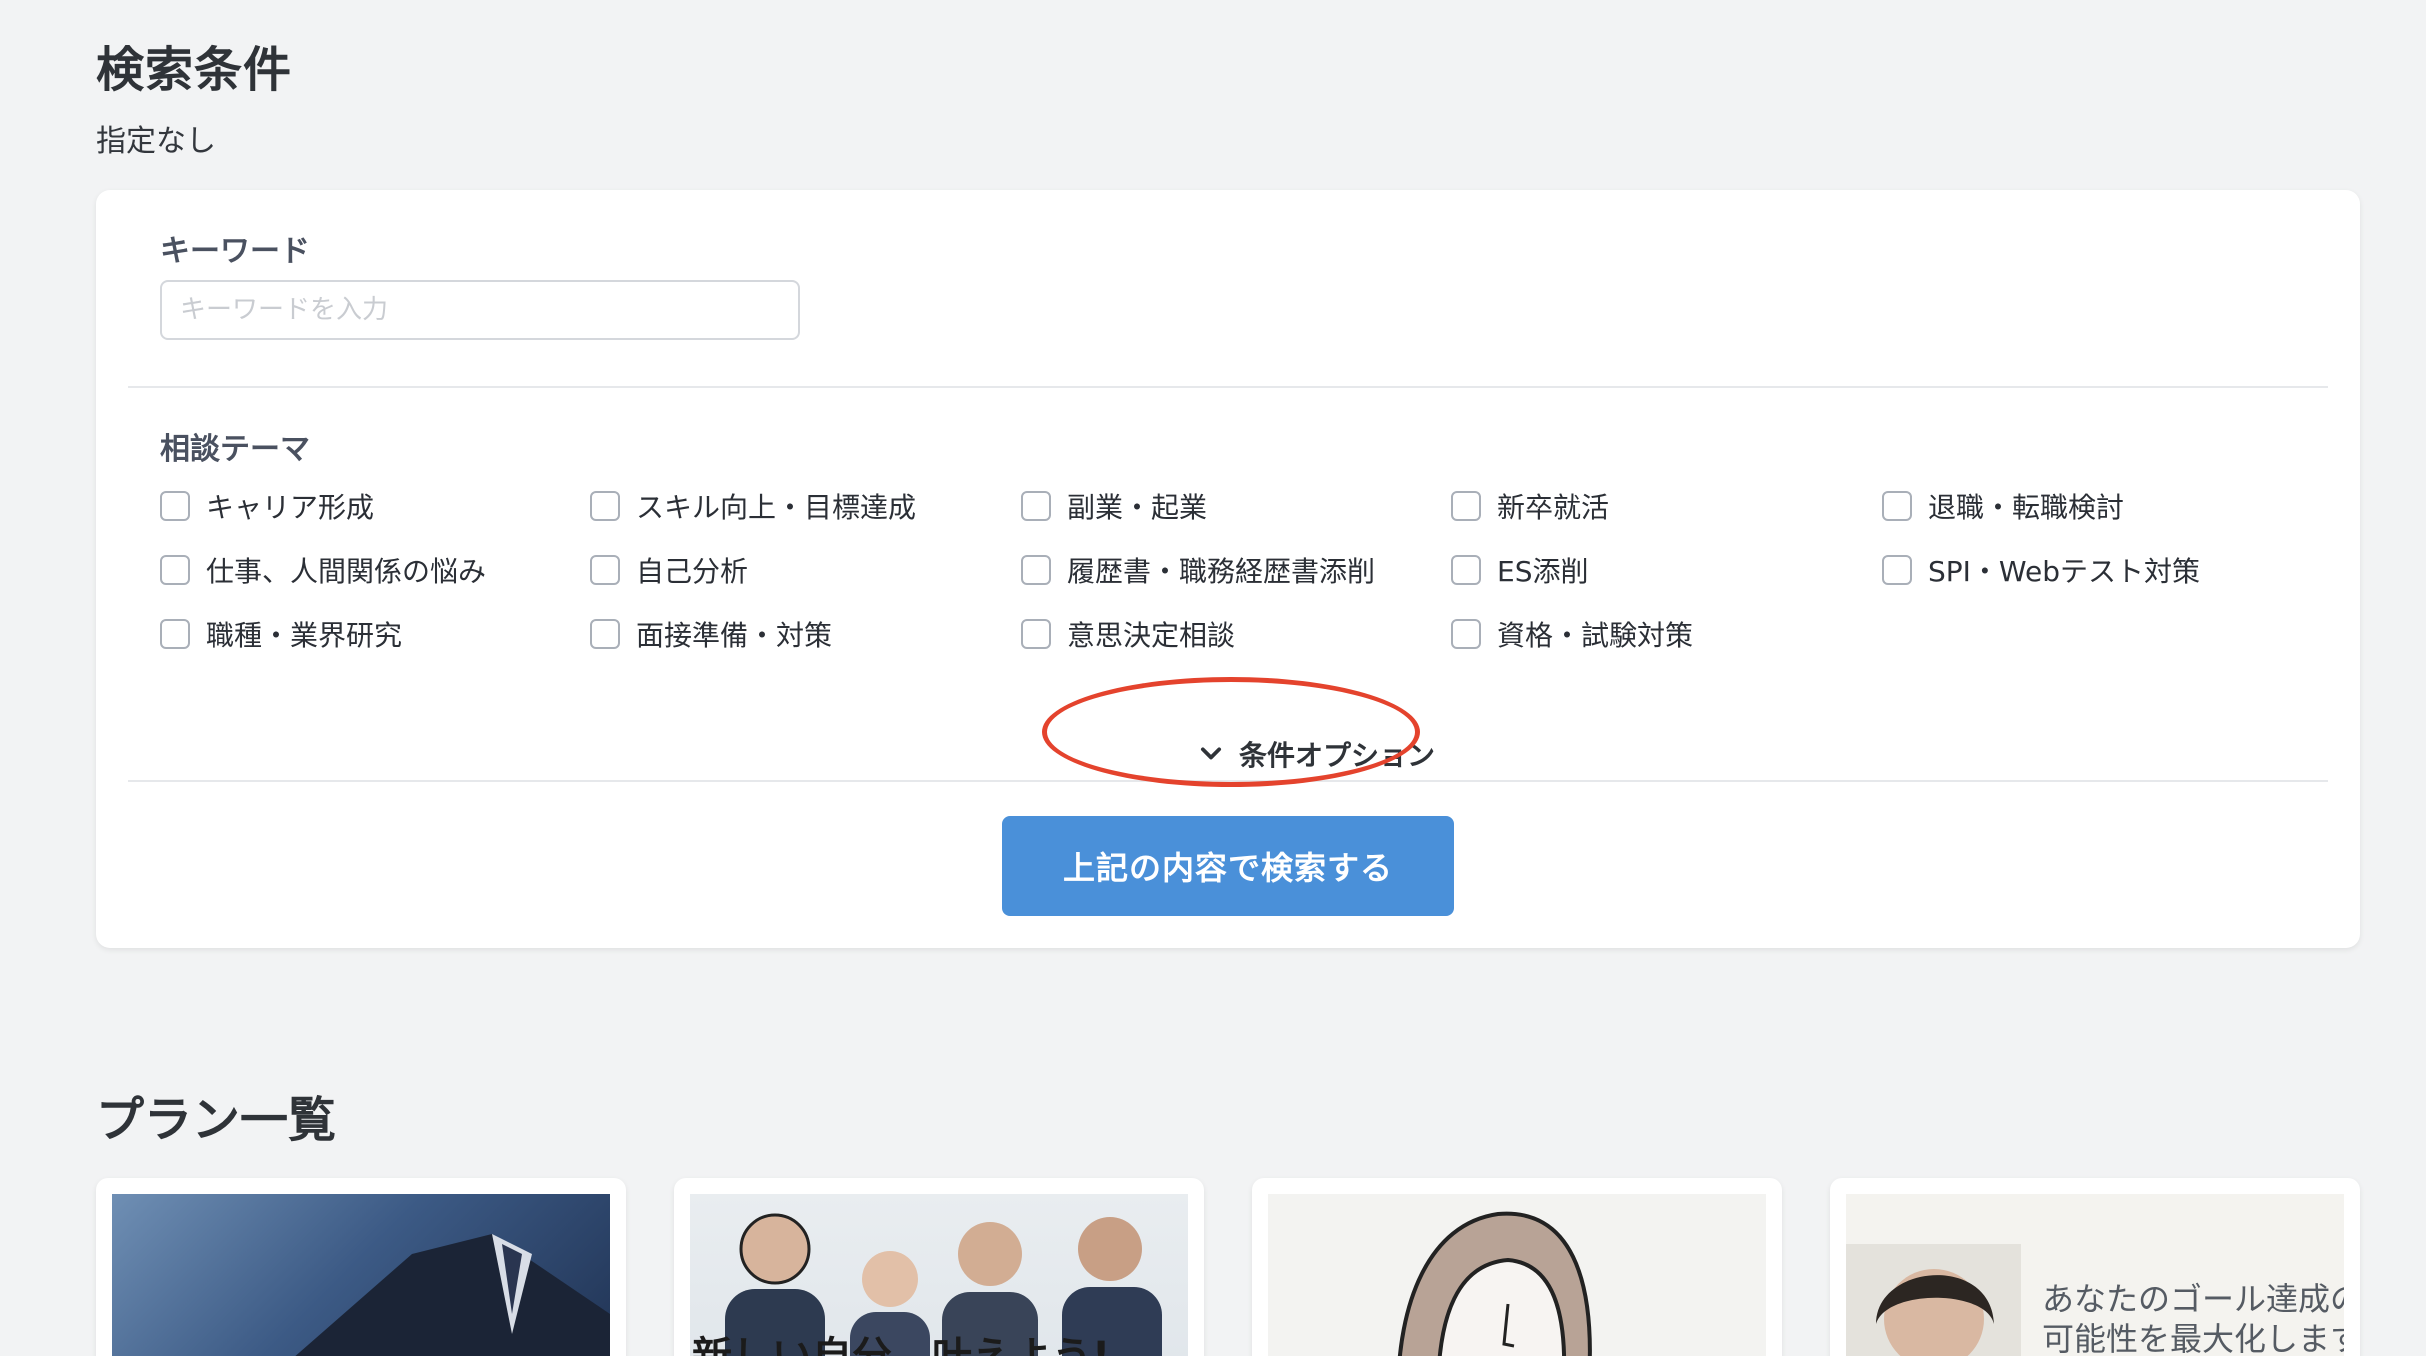 This screenshot has height=1356, width=2426. I want to click on search-submit-button: 上記の内容で検索する, so click(1228, 866).